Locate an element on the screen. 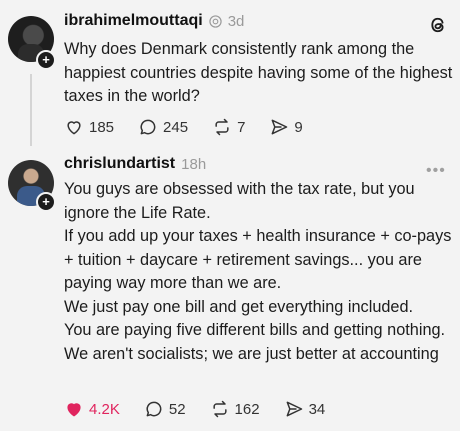  post2-username: chrislundartist is located at coordinates (119, 164).